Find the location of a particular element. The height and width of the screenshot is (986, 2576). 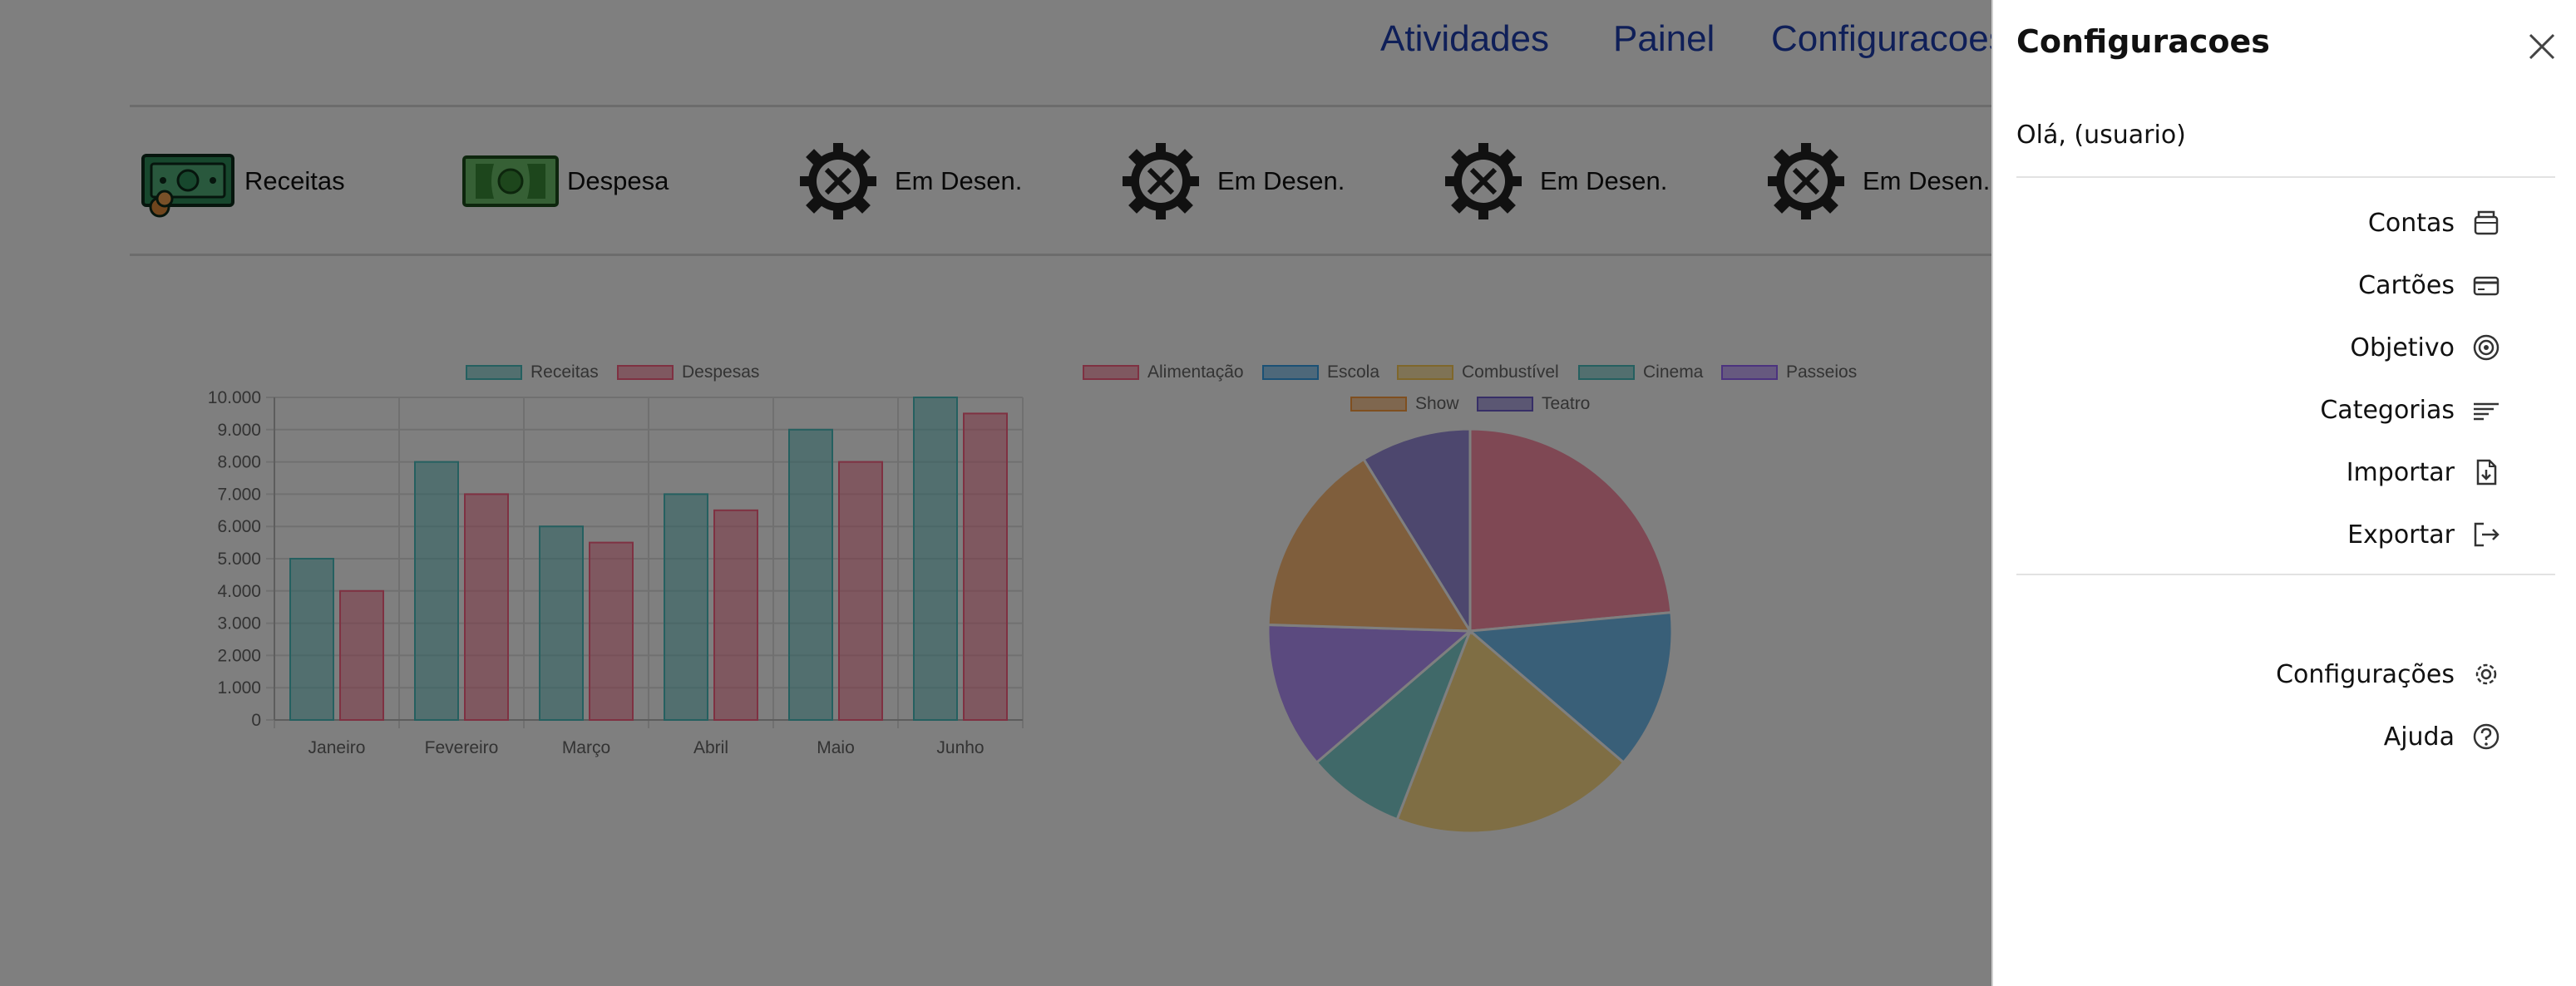

list-icon is located at coordinates (2486, 409).